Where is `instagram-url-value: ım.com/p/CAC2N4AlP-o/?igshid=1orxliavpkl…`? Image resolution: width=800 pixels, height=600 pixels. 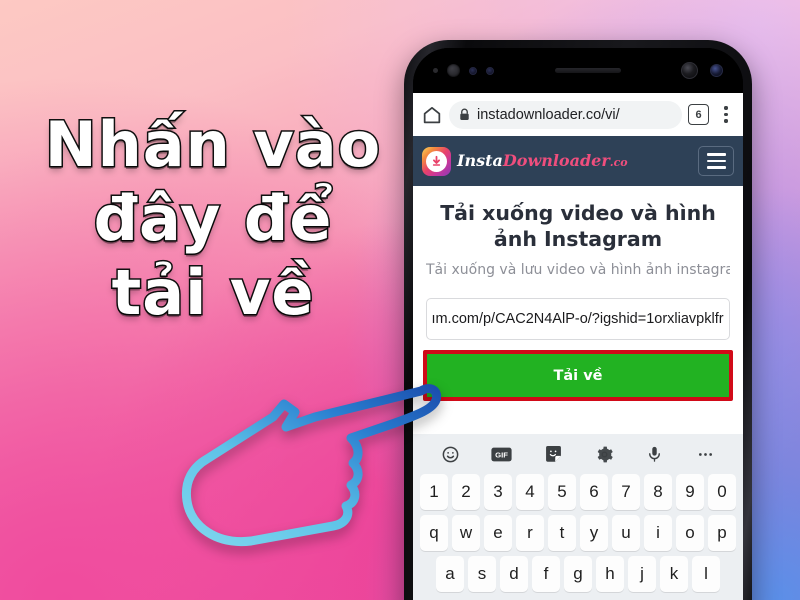
instagram-url-value: ım.com/p/CAC2N4AlP-o/?igshid=1orxliavpkl… is located at coordinates (577, 319).